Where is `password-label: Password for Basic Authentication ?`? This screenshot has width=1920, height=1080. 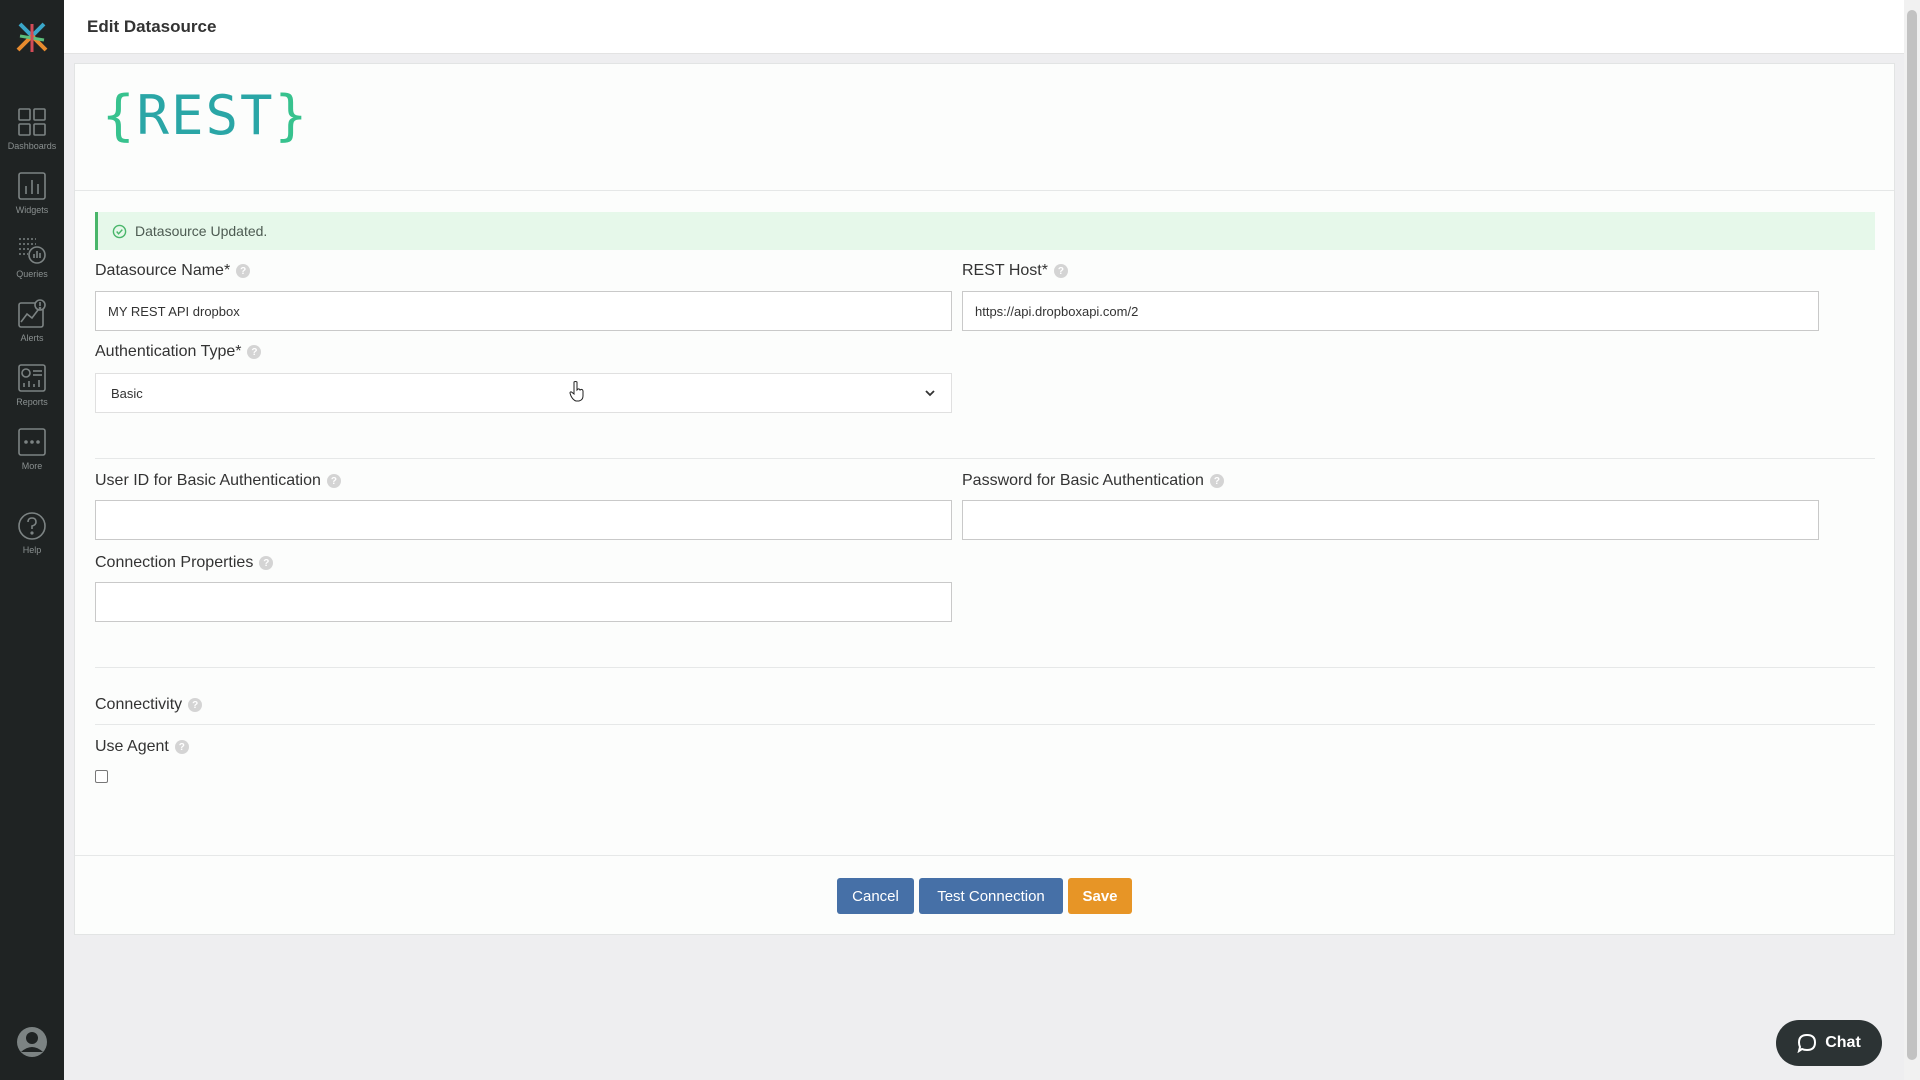 password-label: Password for Basic Authentication ? is located at coordinates (1093, 481).